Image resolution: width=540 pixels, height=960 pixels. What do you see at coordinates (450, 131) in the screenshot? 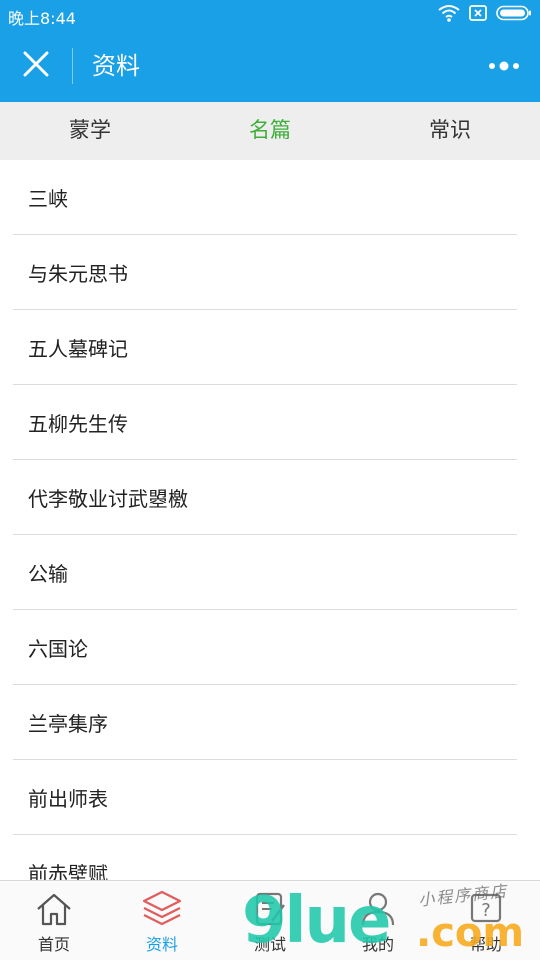
I see `tab-changshi: 常识` at bounding box center [450, 131].